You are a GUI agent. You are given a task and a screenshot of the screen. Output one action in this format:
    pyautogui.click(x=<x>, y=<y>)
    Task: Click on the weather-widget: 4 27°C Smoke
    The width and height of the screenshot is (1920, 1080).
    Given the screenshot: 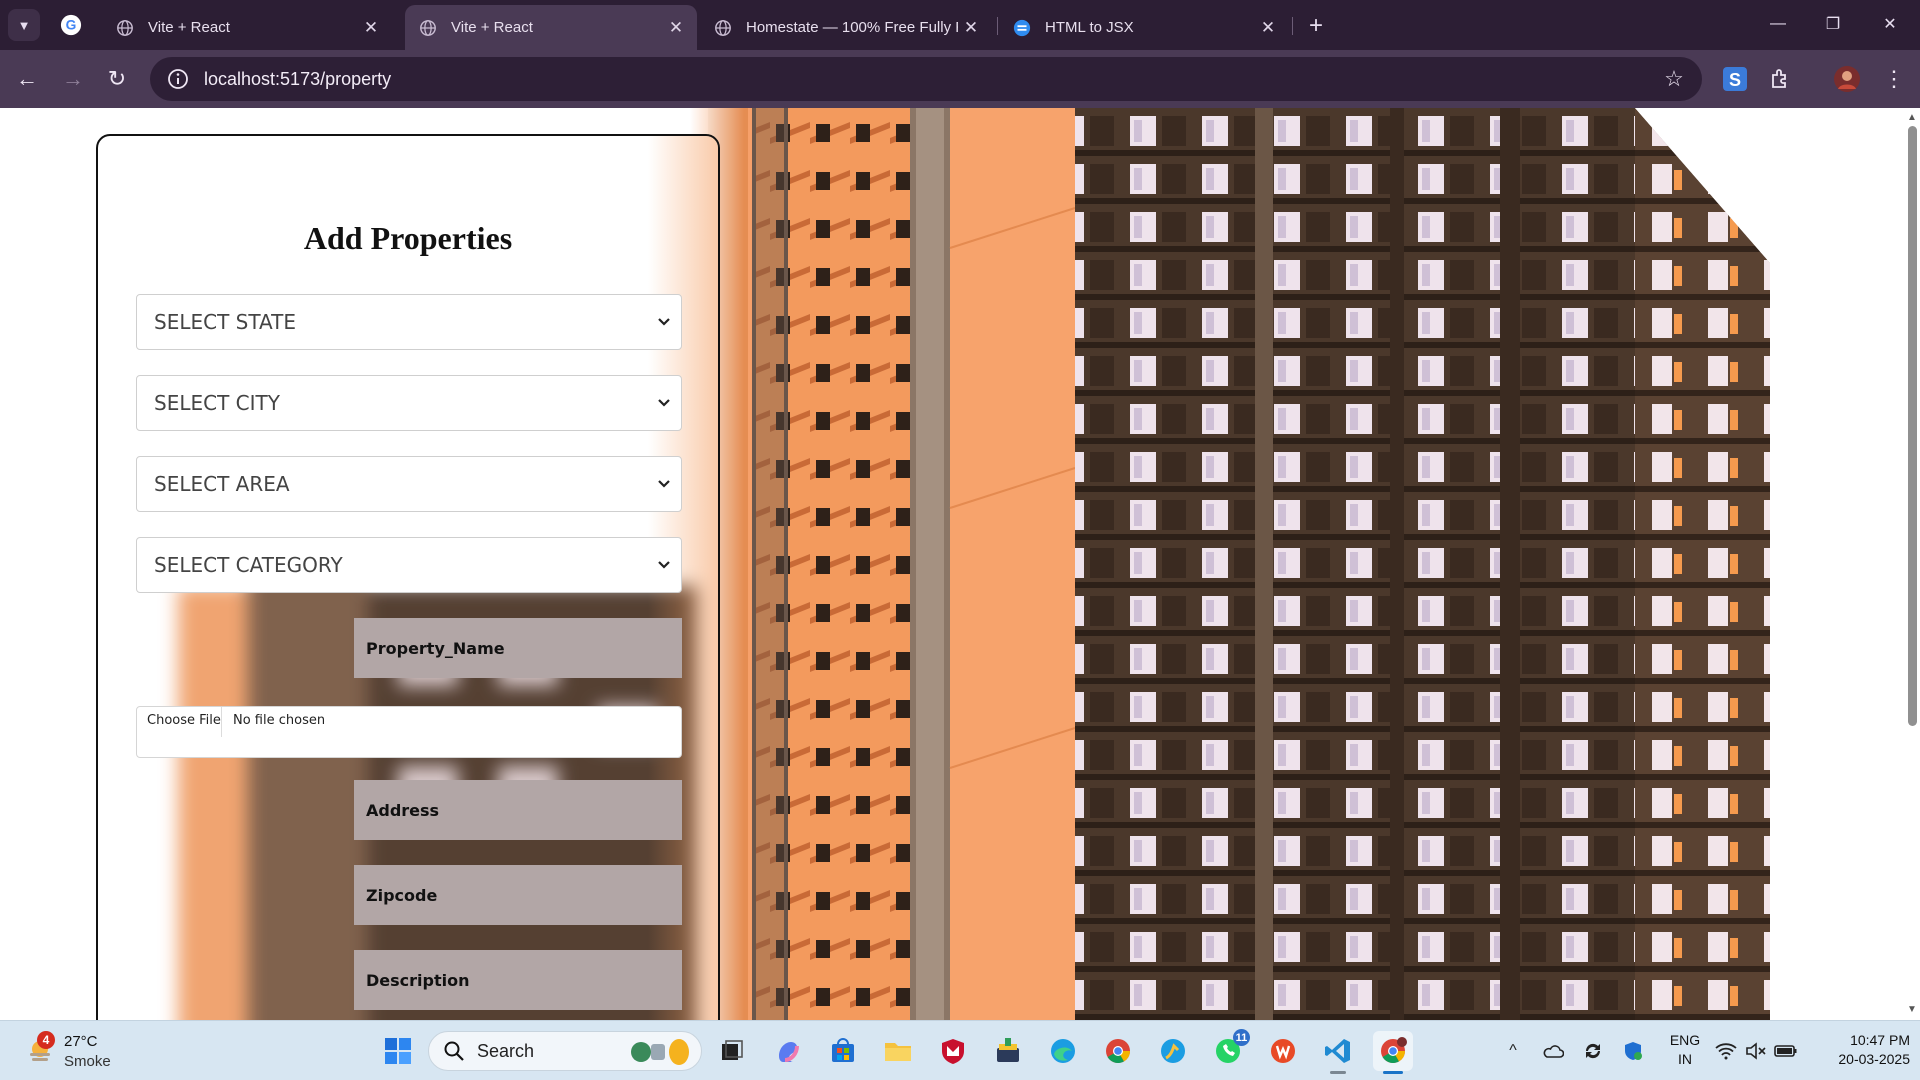 What is the action you would take?
    pyautogui.click(x=77, y=1051)
    